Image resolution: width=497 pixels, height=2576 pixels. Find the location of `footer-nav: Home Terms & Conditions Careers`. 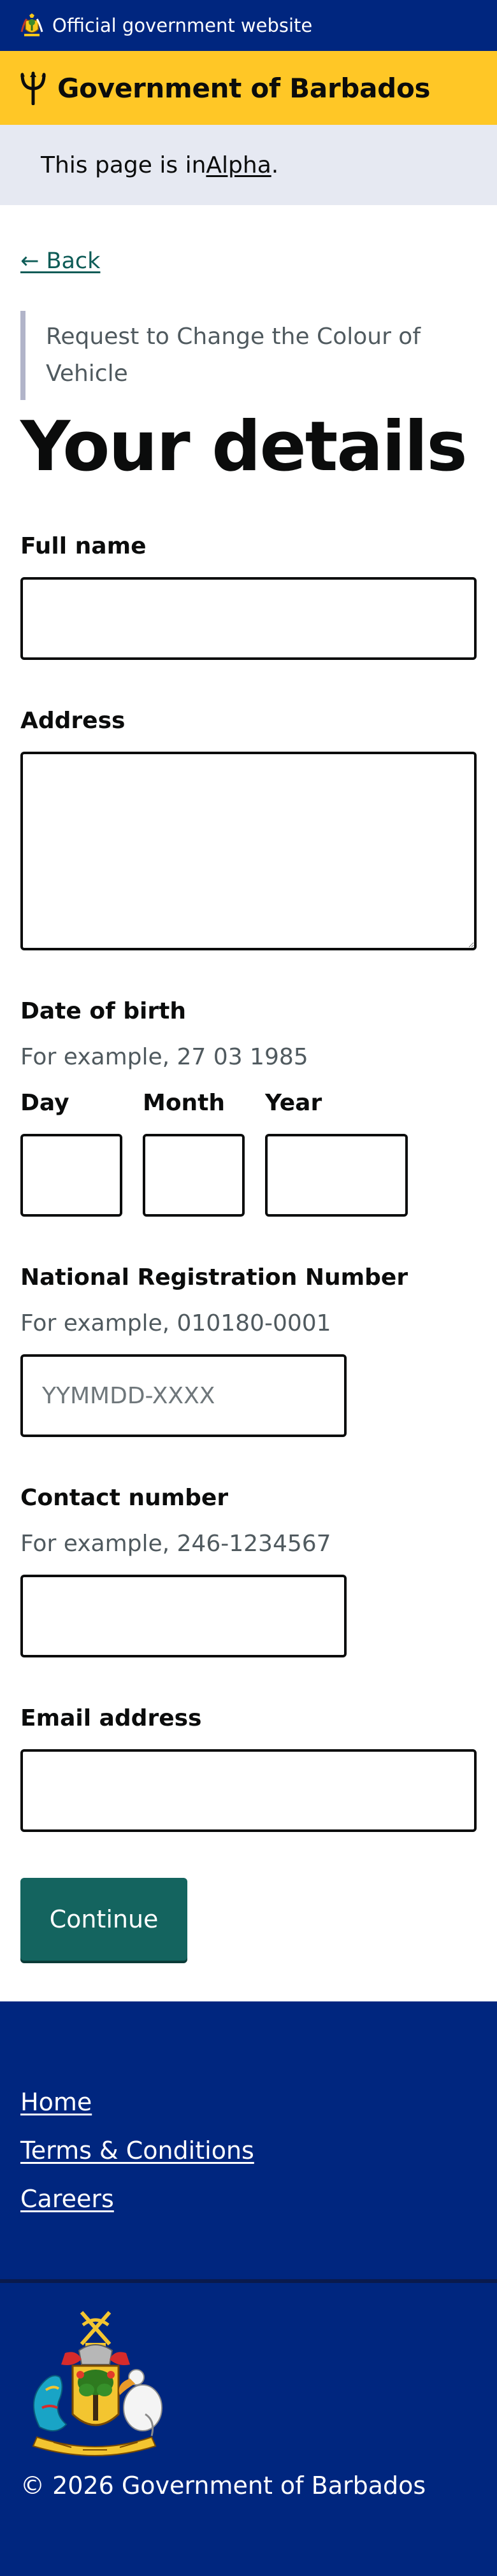

footer-nav: Home Terms & Conditions Careers is located at coordinates (248, 2142).